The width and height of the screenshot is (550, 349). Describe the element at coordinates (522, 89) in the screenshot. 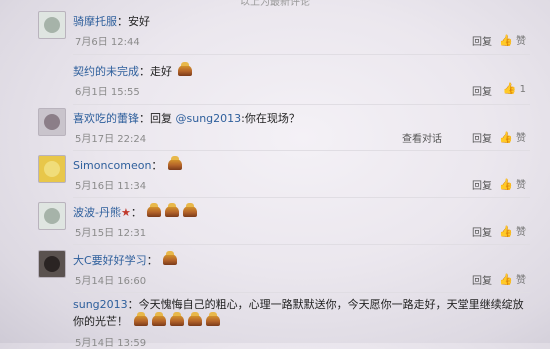

I see `like-count: 1` at that location.